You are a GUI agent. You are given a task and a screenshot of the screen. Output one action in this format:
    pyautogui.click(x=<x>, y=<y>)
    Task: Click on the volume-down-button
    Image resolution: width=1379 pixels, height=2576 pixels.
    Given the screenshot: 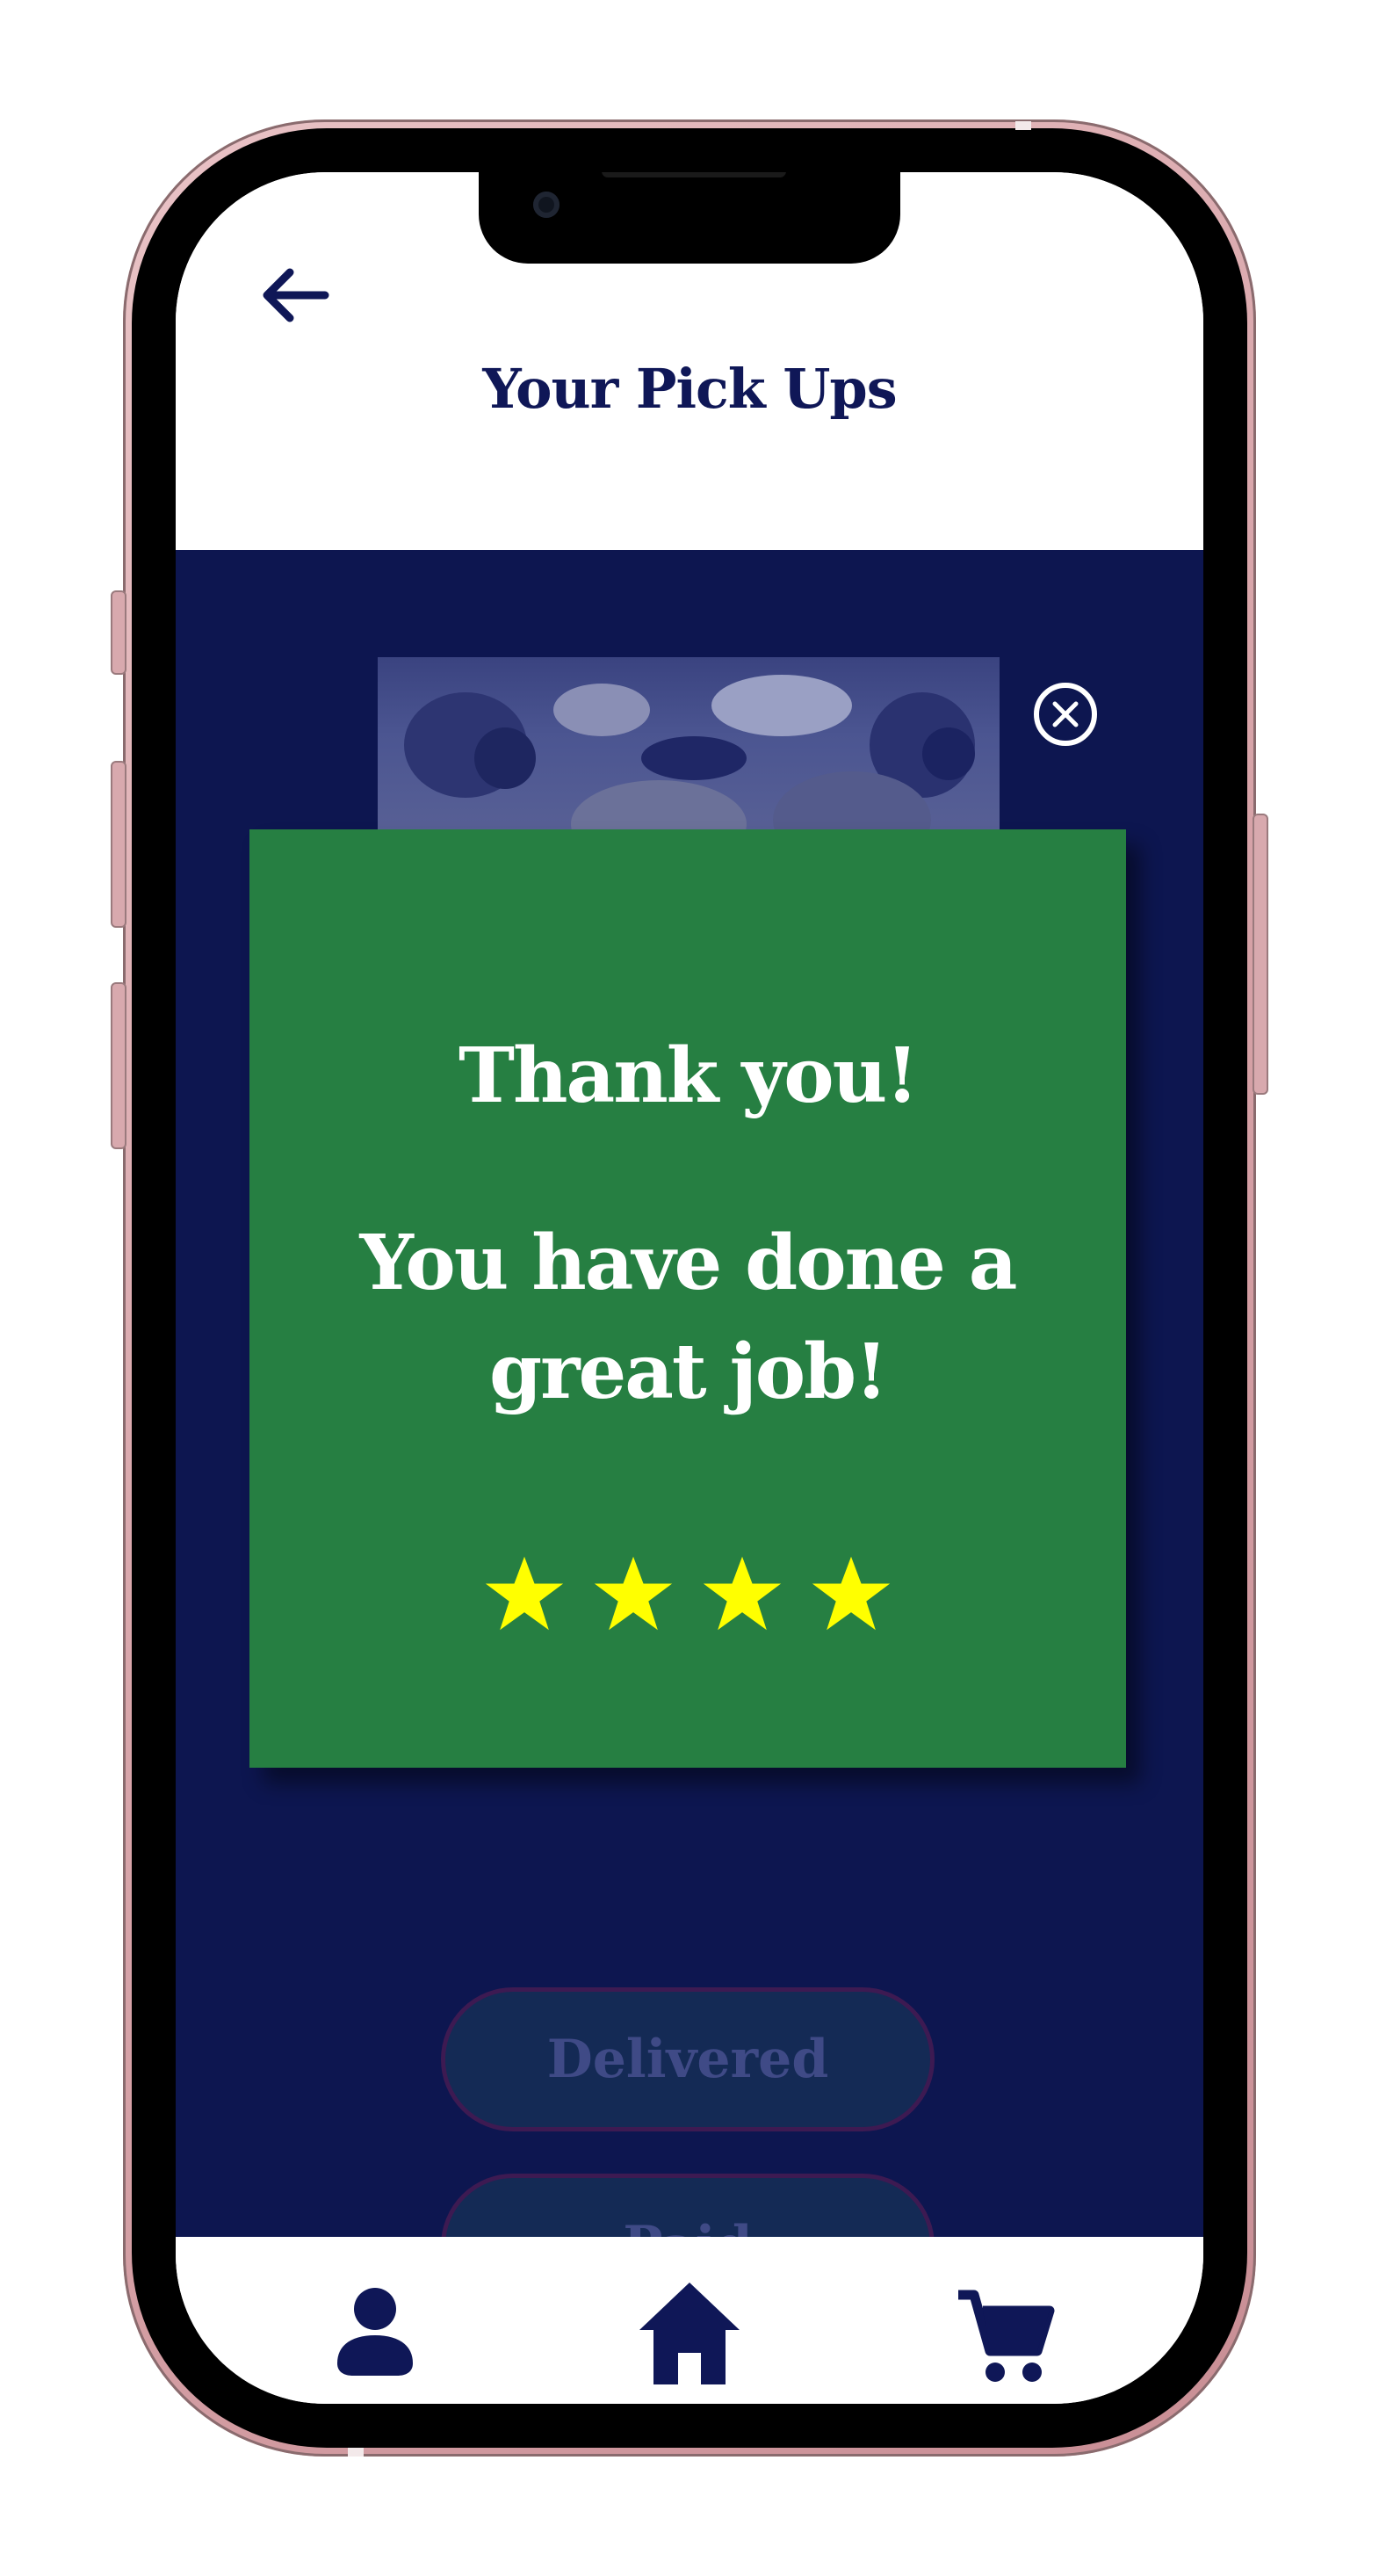 What is the action you would take?
    pyautogui.click(x=118, y=1065)
    